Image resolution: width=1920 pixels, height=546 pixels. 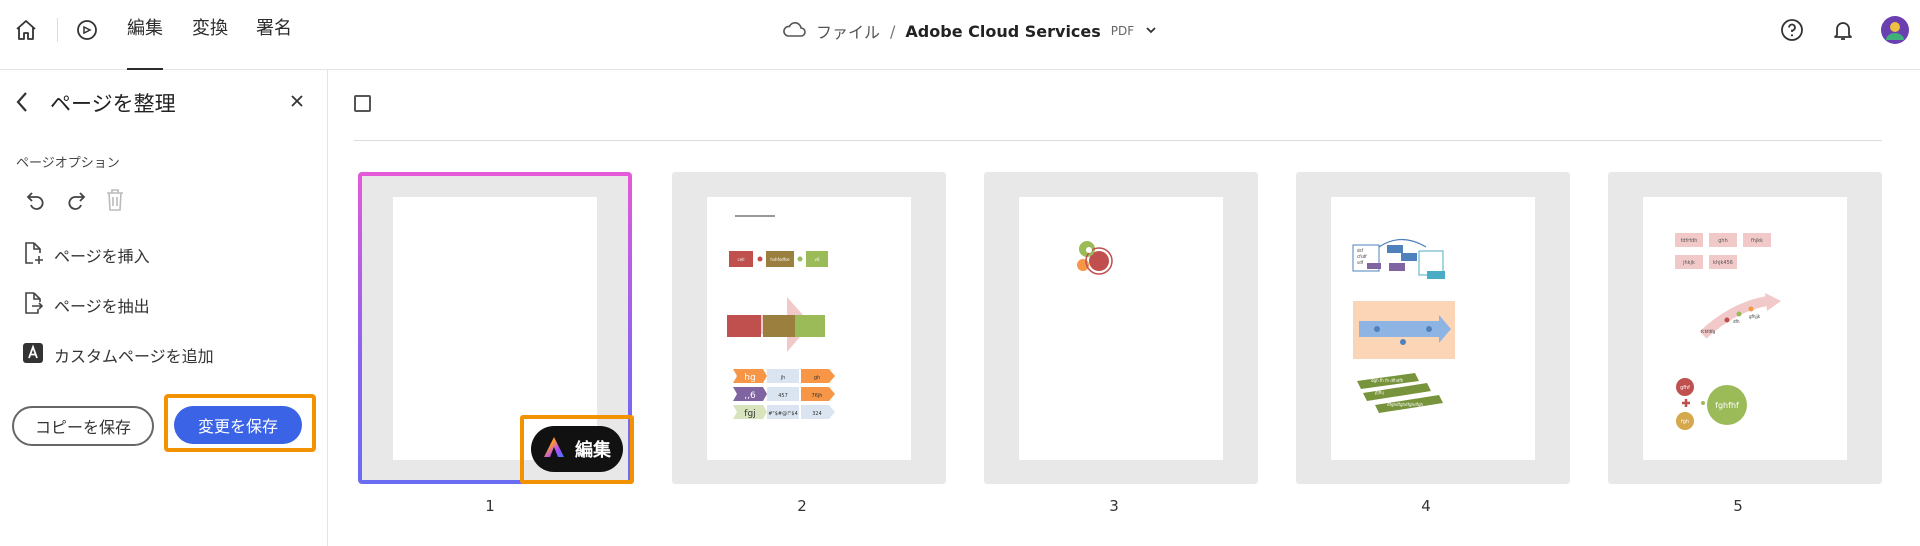 What do you see at coordinates (76, 202) in the screenshot?
I see `redo-icon` at bounding box center [76, 202].